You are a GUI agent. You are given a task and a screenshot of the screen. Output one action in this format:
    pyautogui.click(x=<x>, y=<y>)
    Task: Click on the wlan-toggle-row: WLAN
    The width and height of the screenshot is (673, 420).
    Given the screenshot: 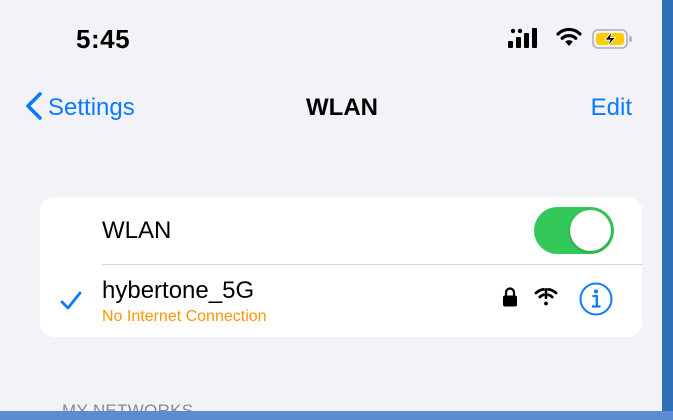 What is the action you would take?
    pyautogui.click(x=341, y=231)
    